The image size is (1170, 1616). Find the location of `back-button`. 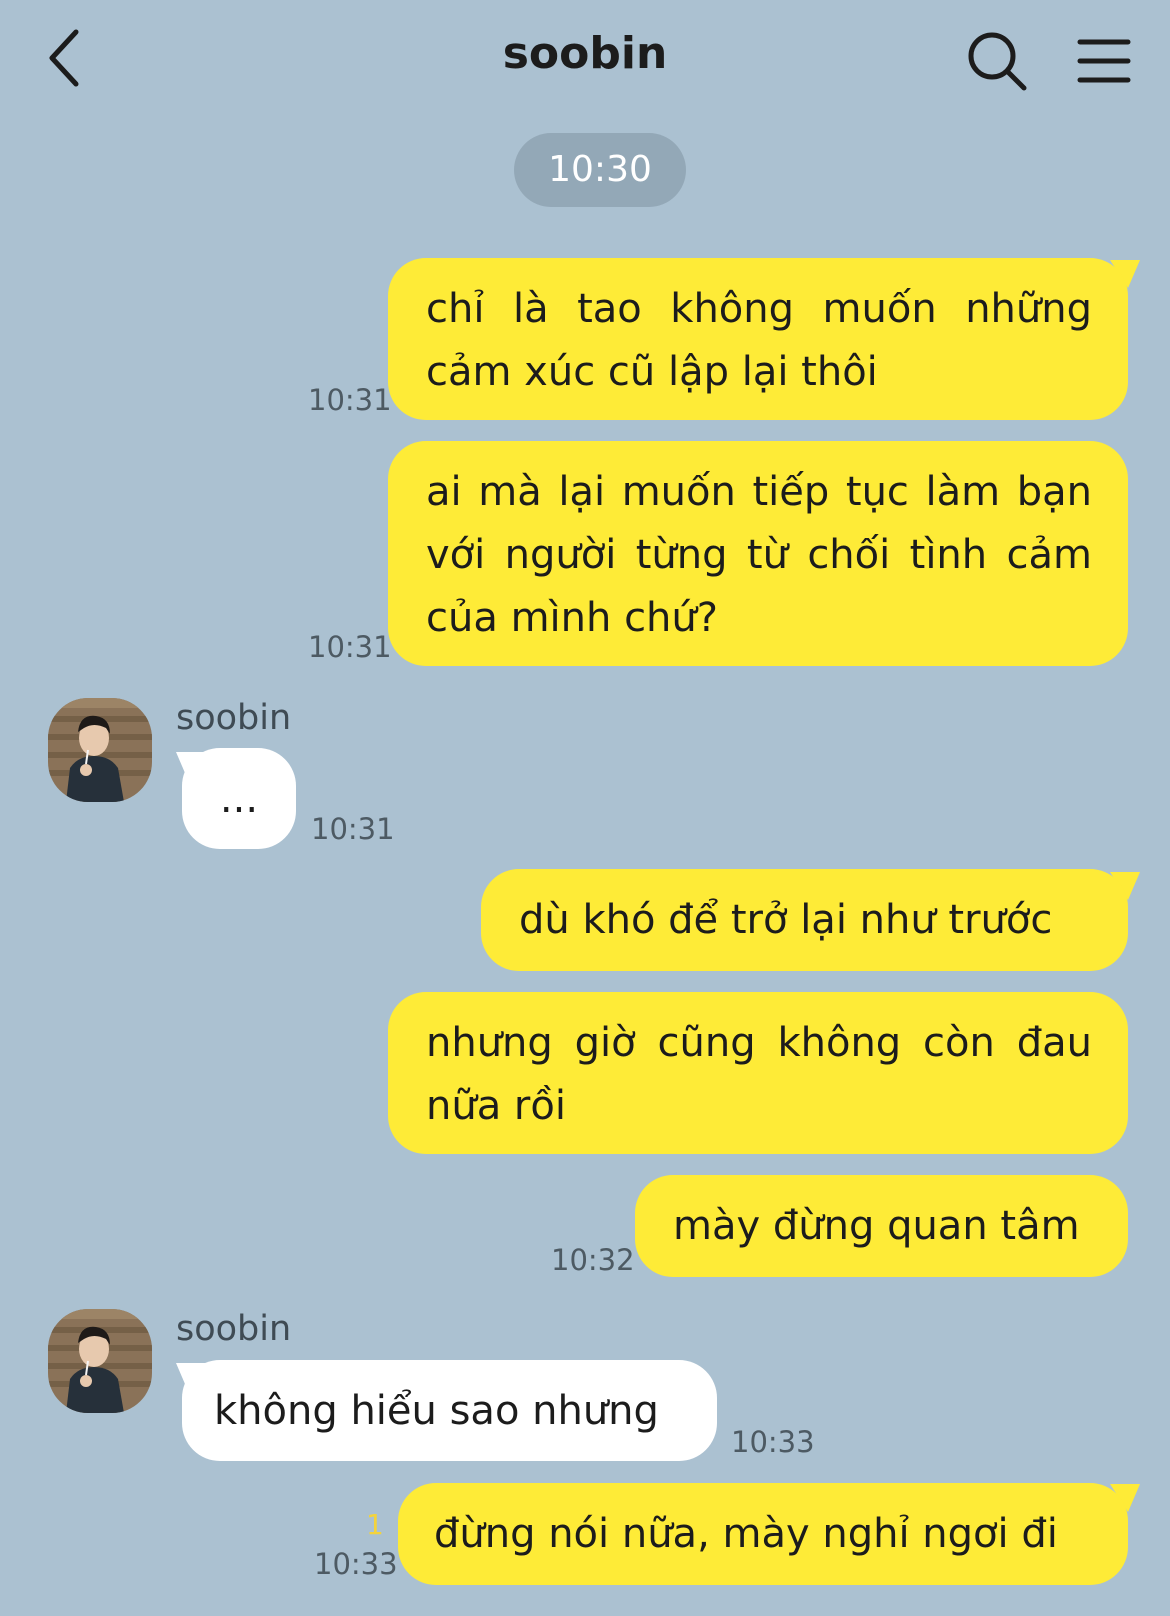

back-button is located at coordinates (68, 58).